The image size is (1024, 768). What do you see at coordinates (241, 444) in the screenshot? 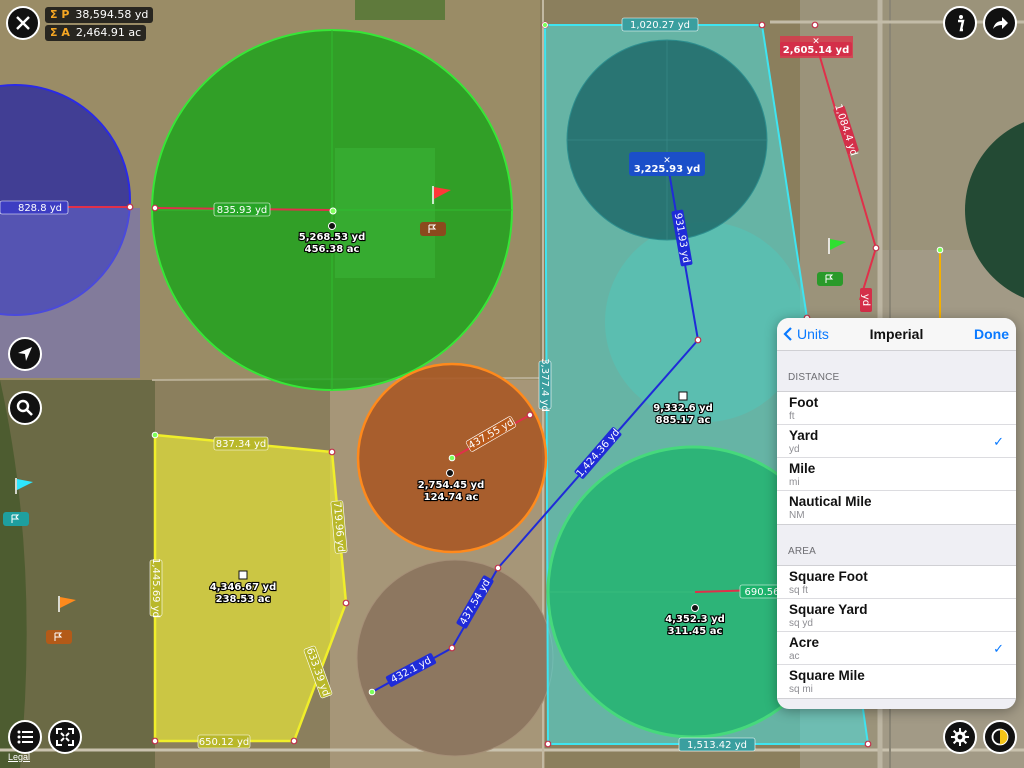
I see `label-yellow-top: 837.34 yd` at bounding box center [241, 444].